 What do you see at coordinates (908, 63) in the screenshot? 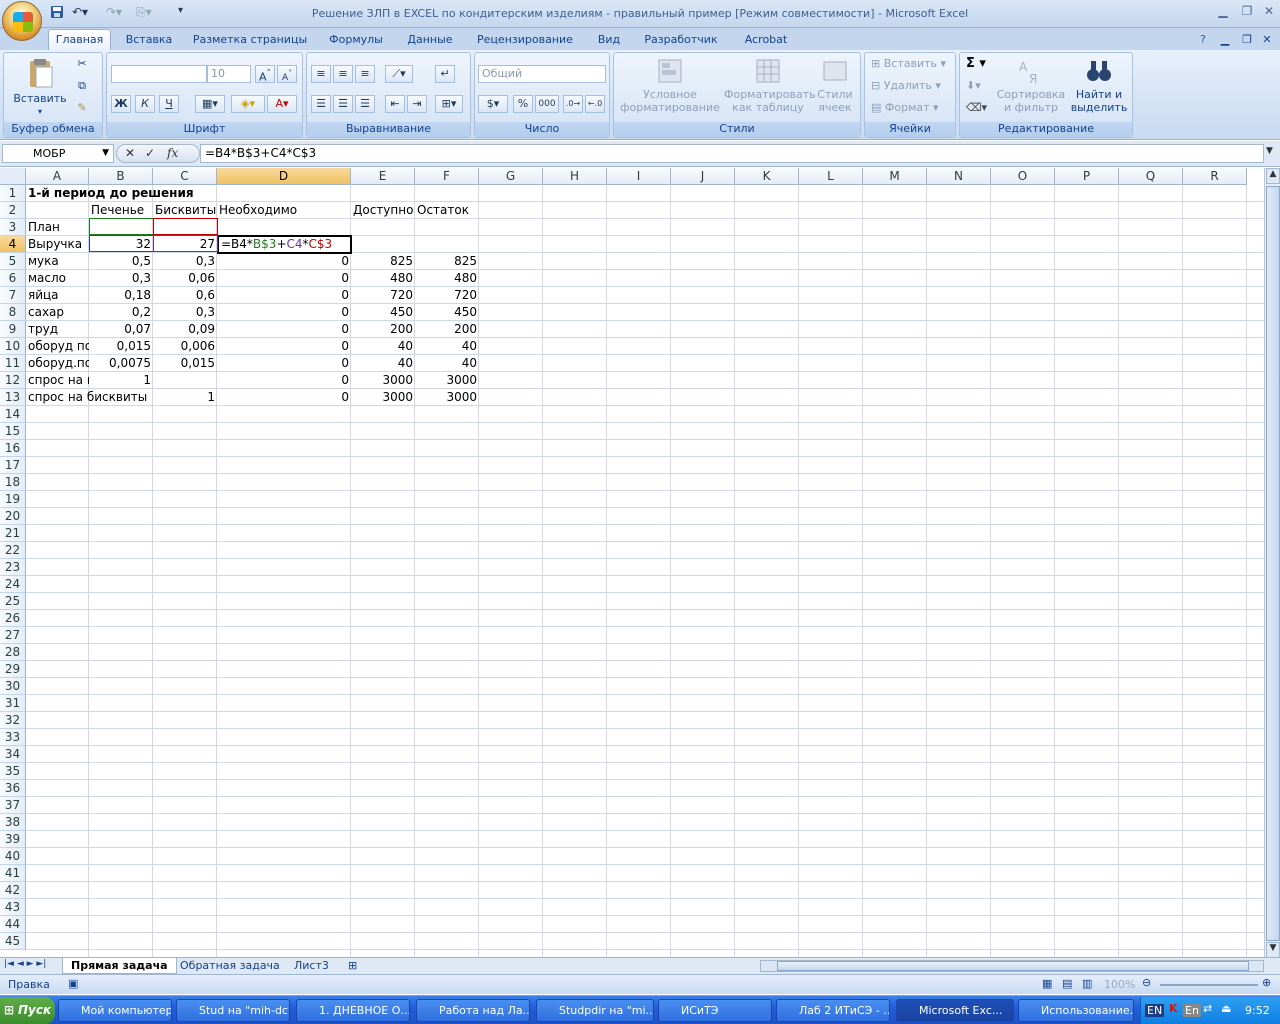
I see `insert-cells-button: ⊞ Вставить ▾` at bounding box center [908, 63].